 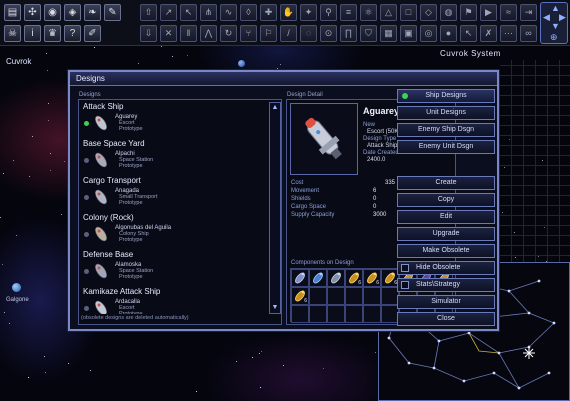 What do you see at coordinates (488, 12) in the screenshot?
I see `play-icon: ▶` at bounding box center [488, 12].